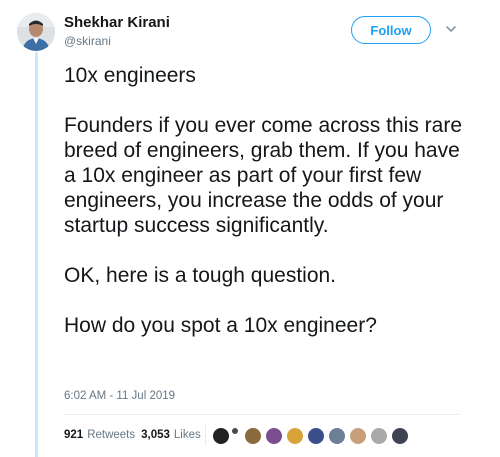 The height and width of the screenshot is (457, 500). What do you see at coordinates (451, 29) in the screenshot?
I see `chevron-down-icon` at bounding box center [451, 29].